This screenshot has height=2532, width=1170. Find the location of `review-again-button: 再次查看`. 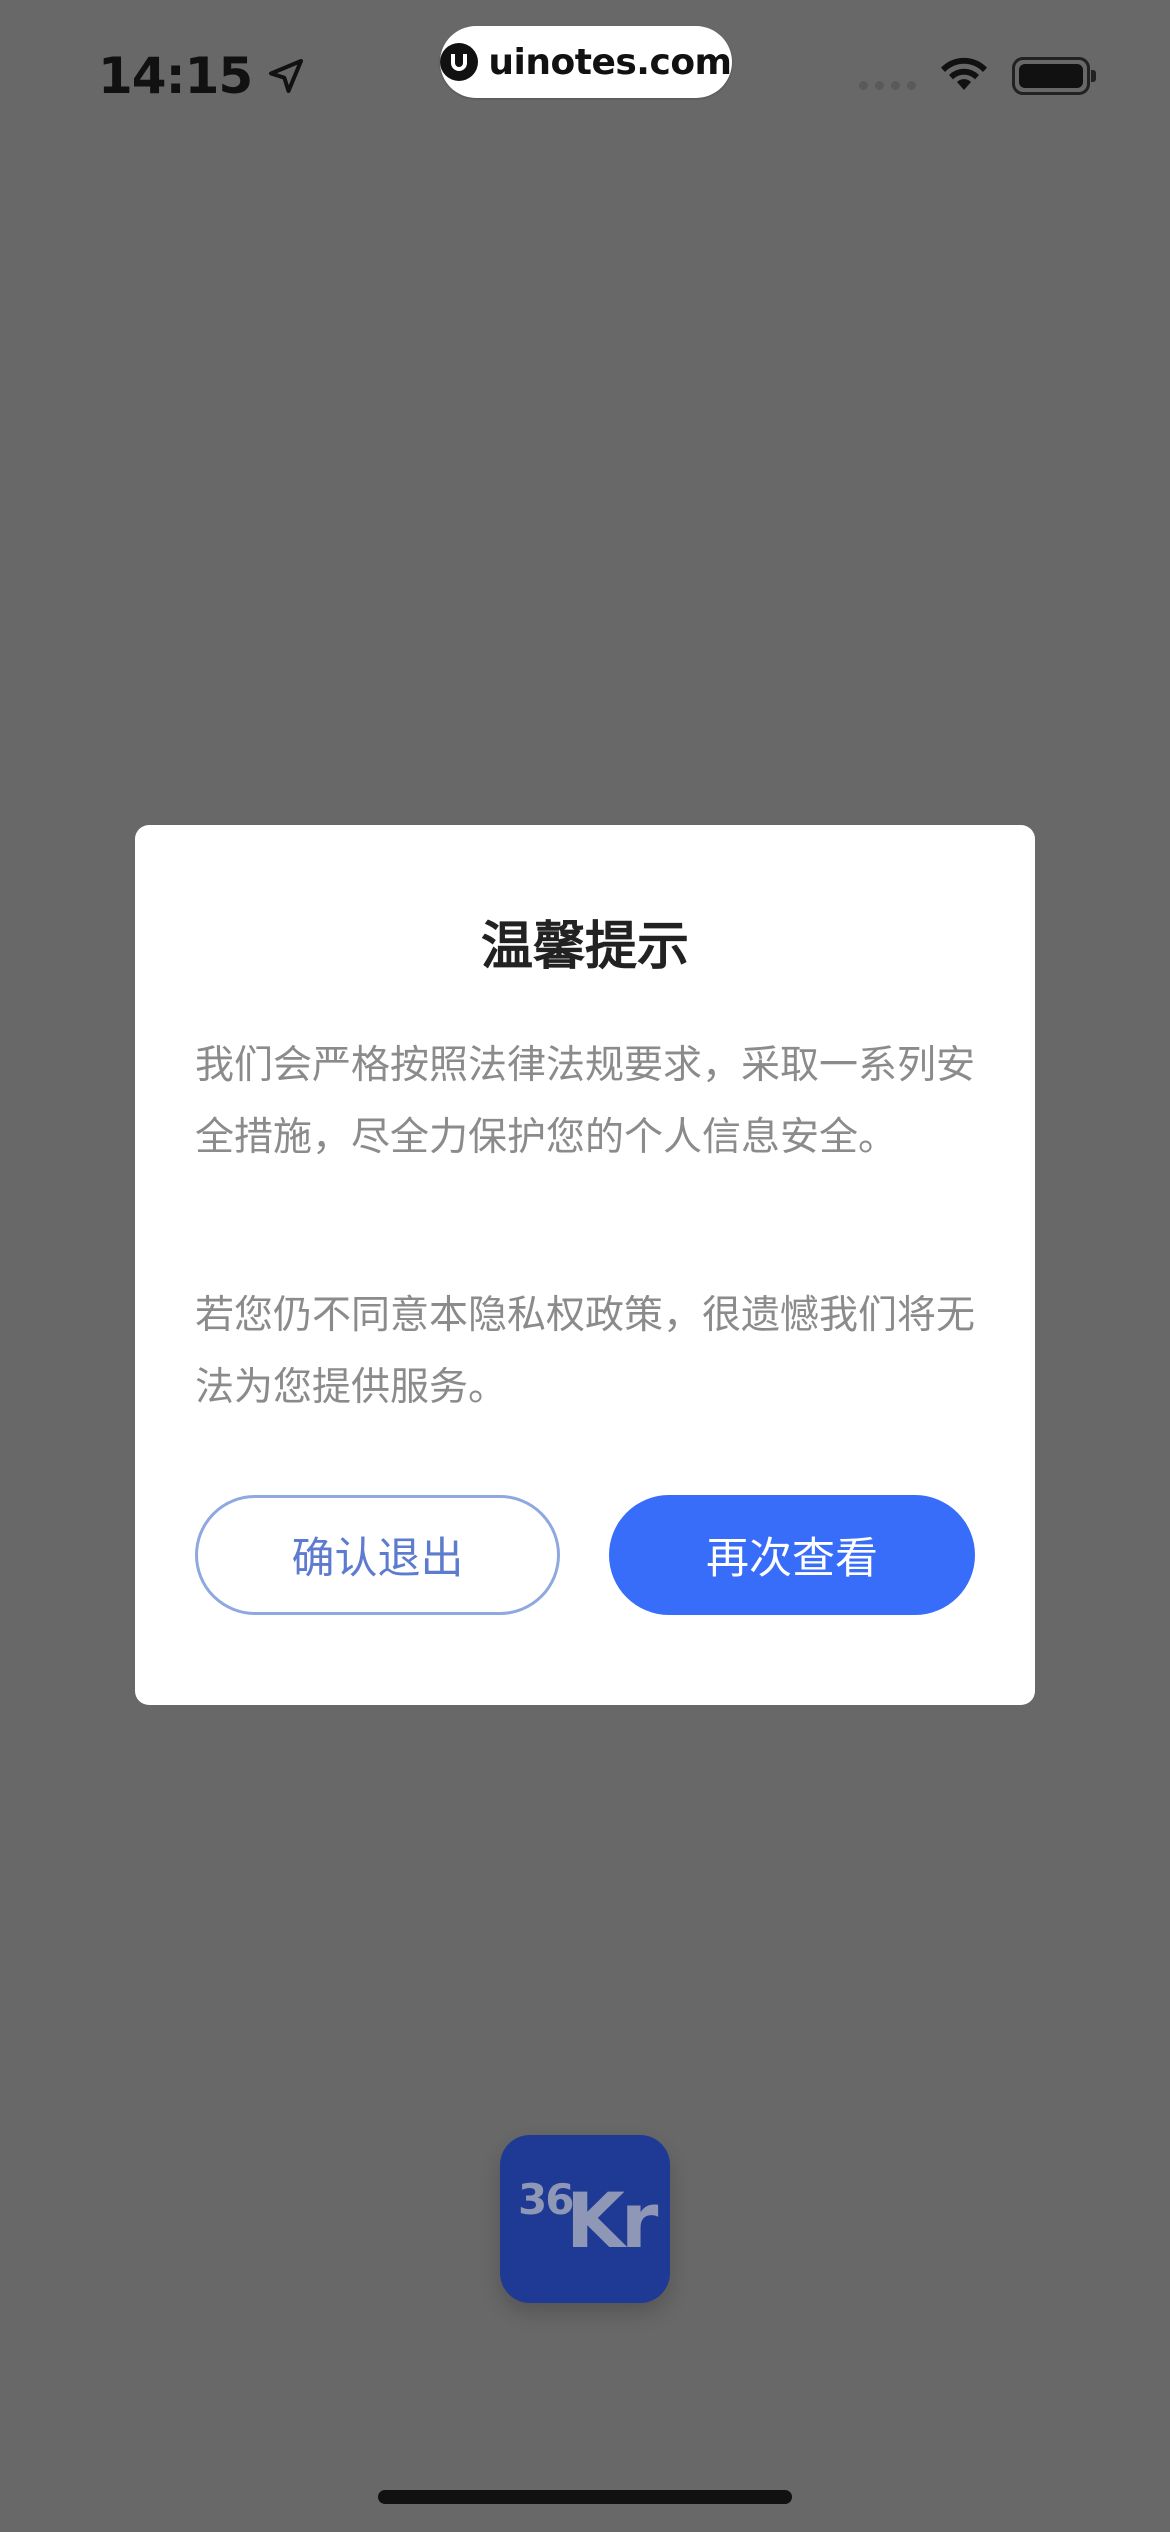

review-again-button: 再次查看 is located at coordinates (792, 1555).